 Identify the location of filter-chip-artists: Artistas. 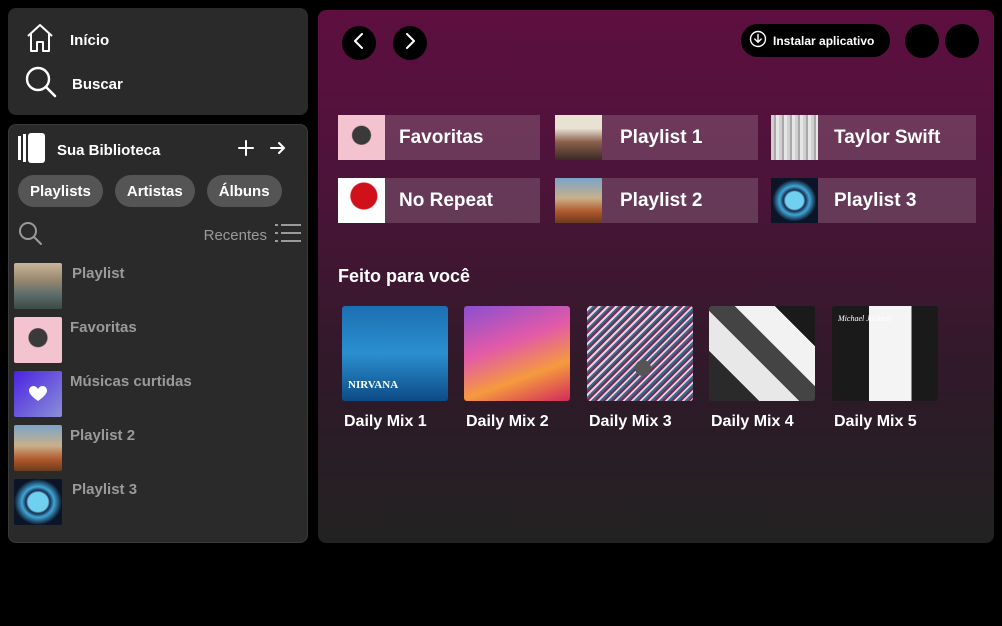
(154, 191).